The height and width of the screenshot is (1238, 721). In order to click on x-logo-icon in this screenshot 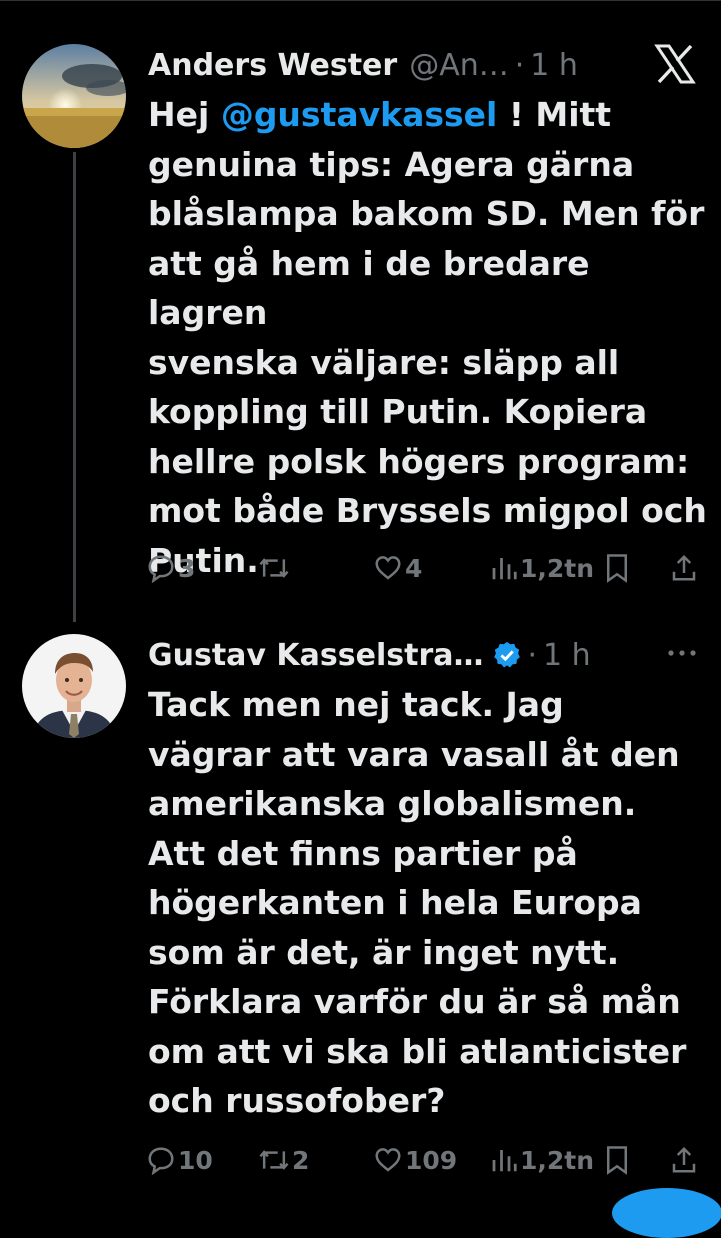, I will do `click(675, 64)`.